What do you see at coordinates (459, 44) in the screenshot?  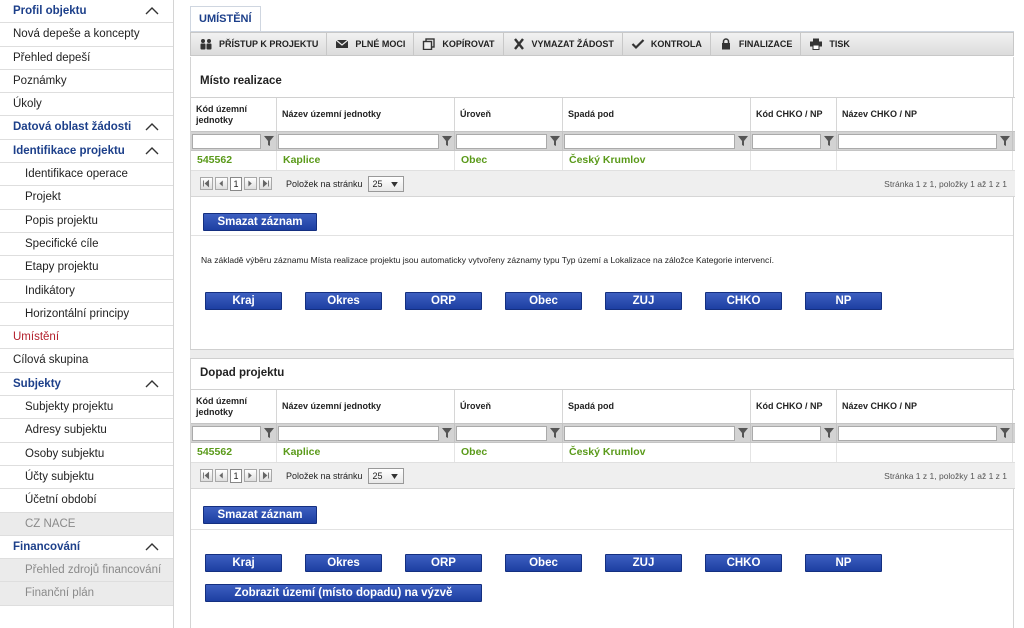 I see `copy-button: KOPÍROVAT` at bounding box center [459, 44].